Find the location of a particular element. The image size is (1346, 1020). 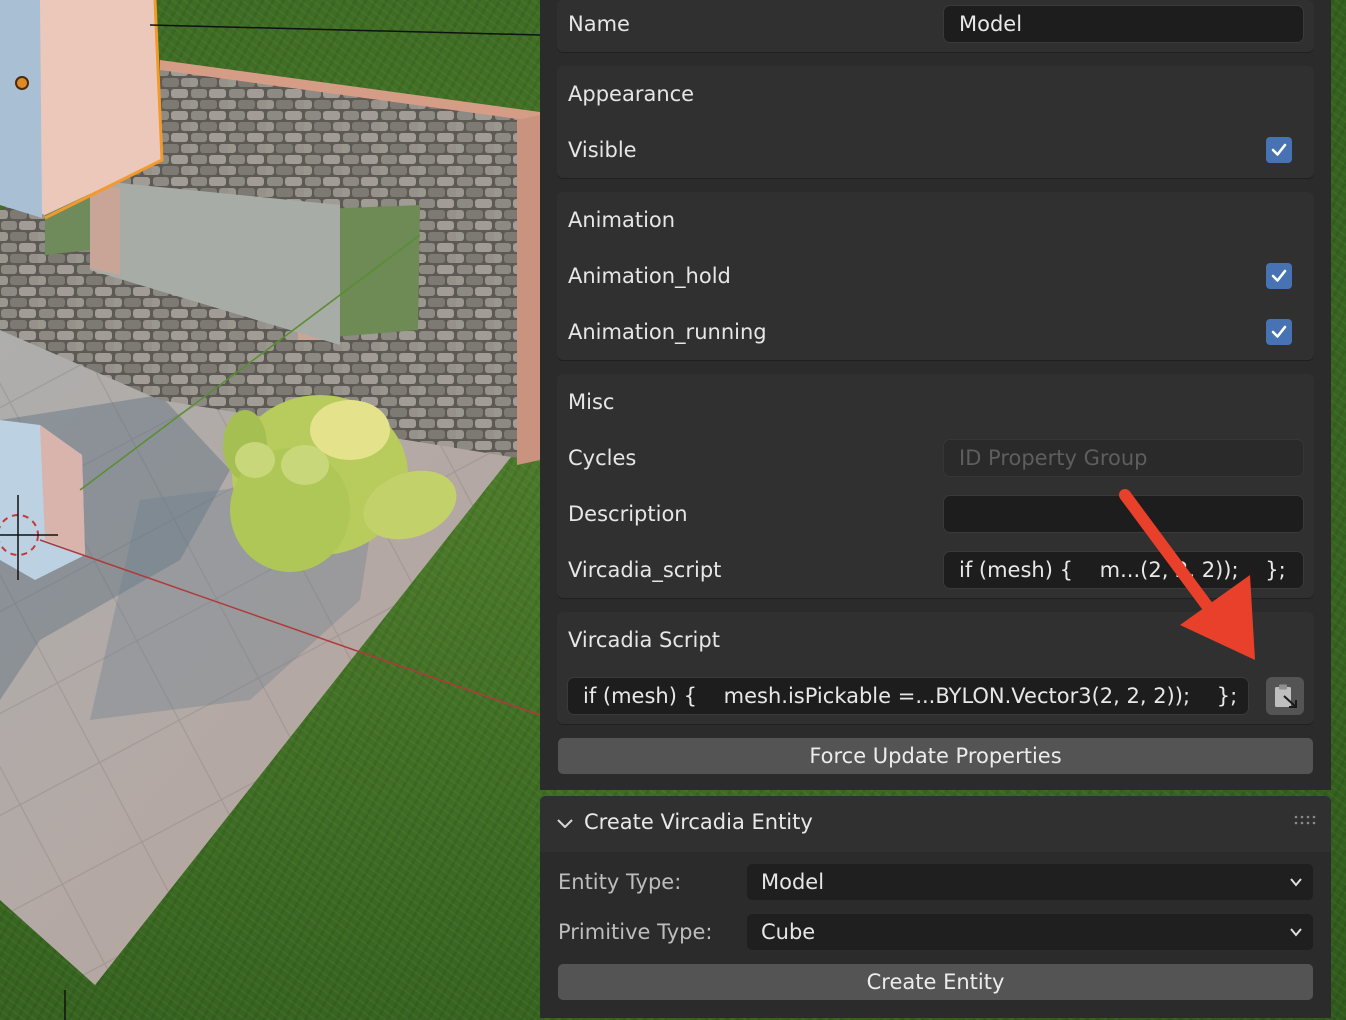

primitive-type-value: Cube is located at coordinates (788, 932).